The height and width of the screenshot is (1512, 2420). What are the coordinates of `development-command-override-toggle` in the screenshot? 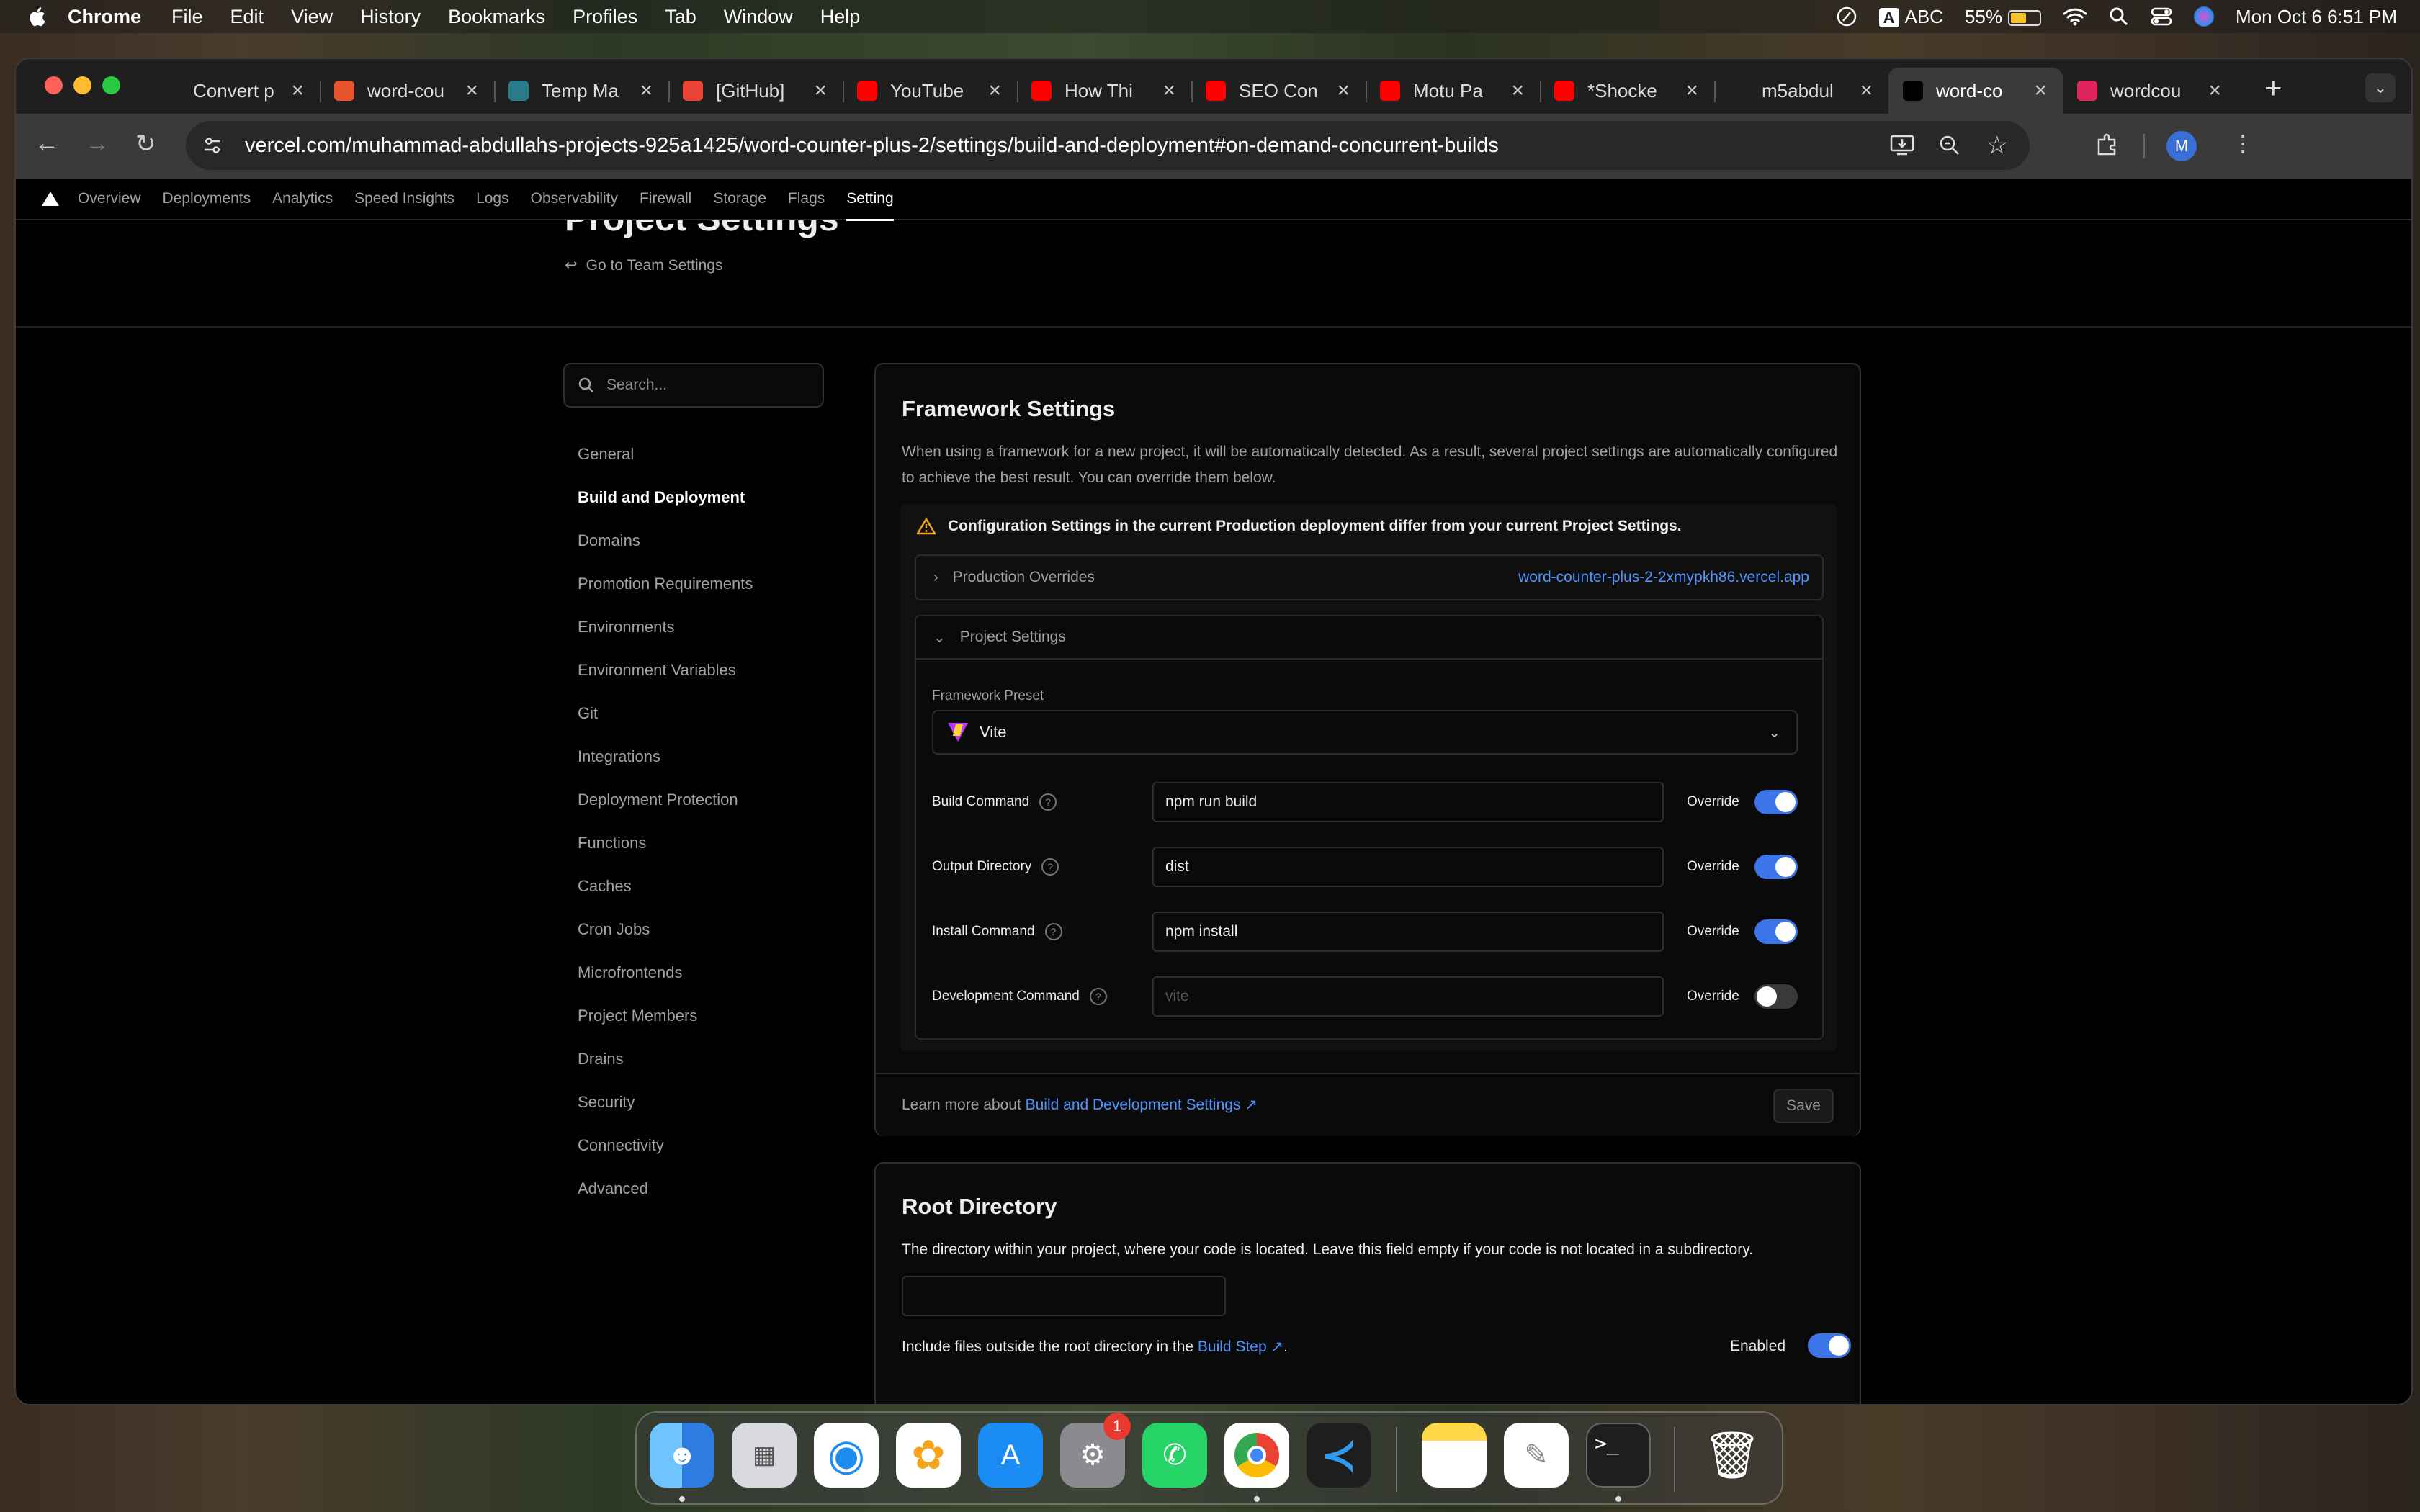 It's located at (1776, 996).